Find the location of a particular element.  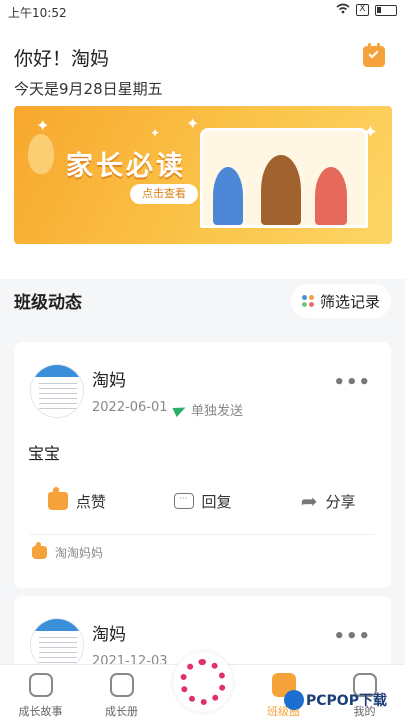

book-illustration is located at coordinates (284, 178).